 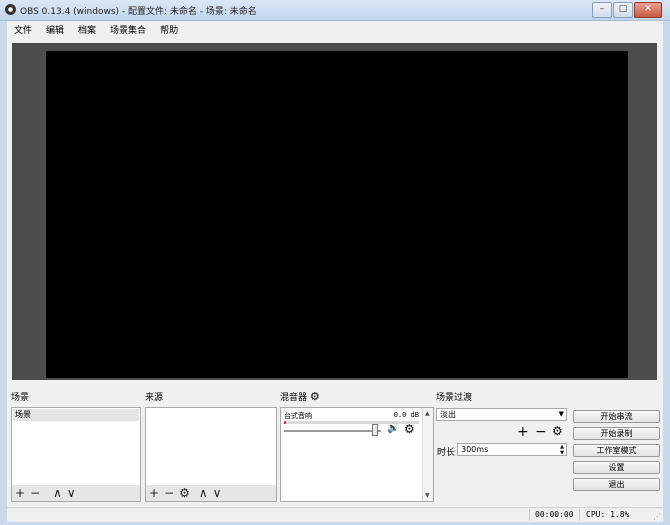 What do you see at coordinates (512, 449) in the screenshot?
I see `duration-spinbox: 300ms ▲ ▼` at bounding box center [512, 449].